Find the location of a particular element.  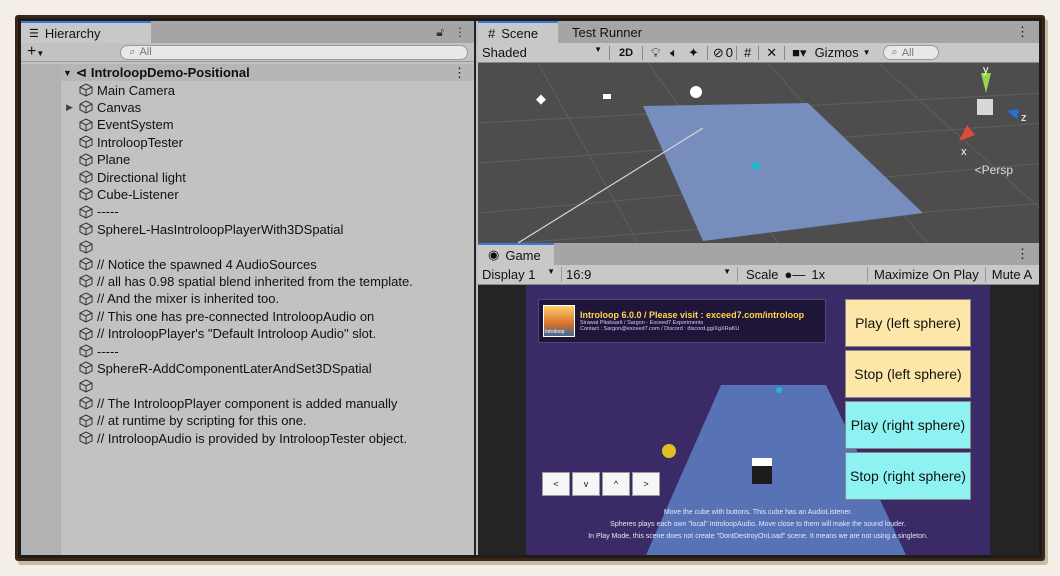

stop-right-sphere-button: Stop (right sphere) is located at coordinates (908, 476).